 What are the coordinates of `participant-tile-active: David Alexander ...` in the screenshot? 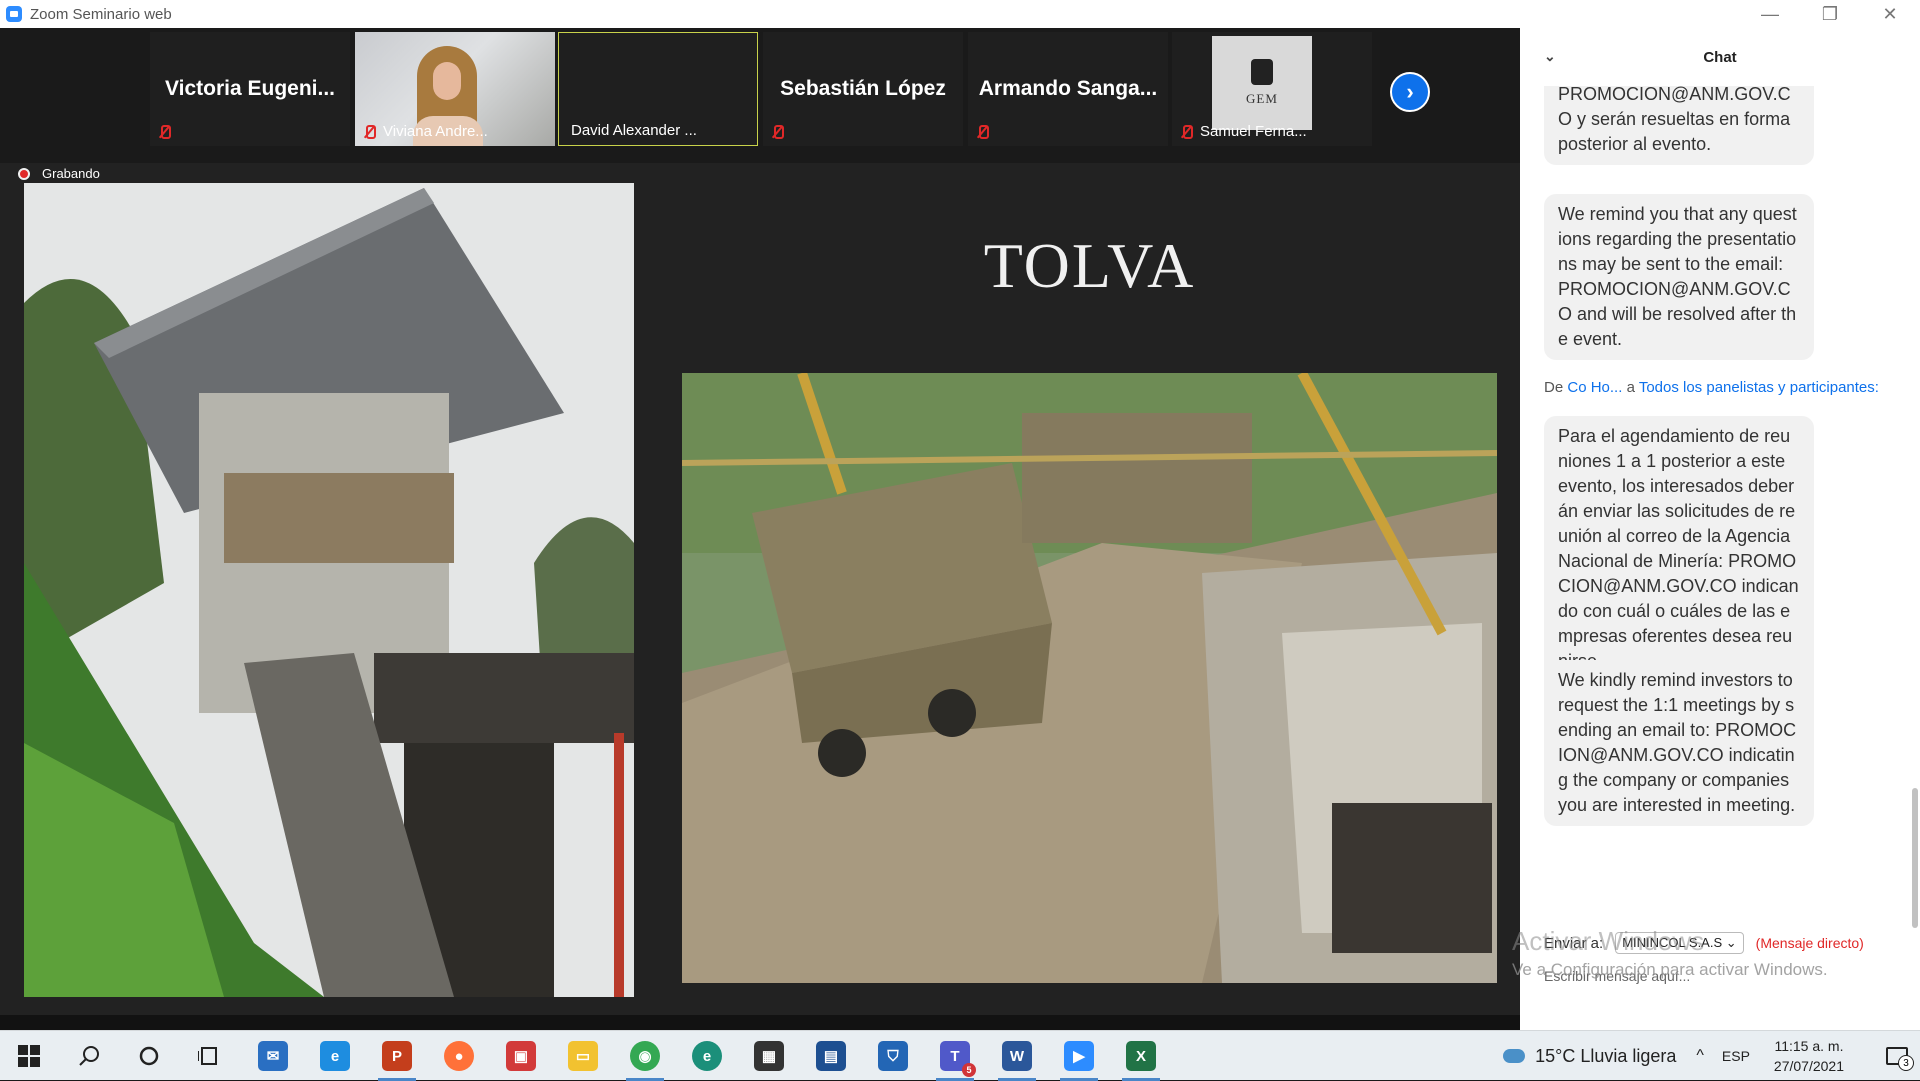 It's located at (658, 89).